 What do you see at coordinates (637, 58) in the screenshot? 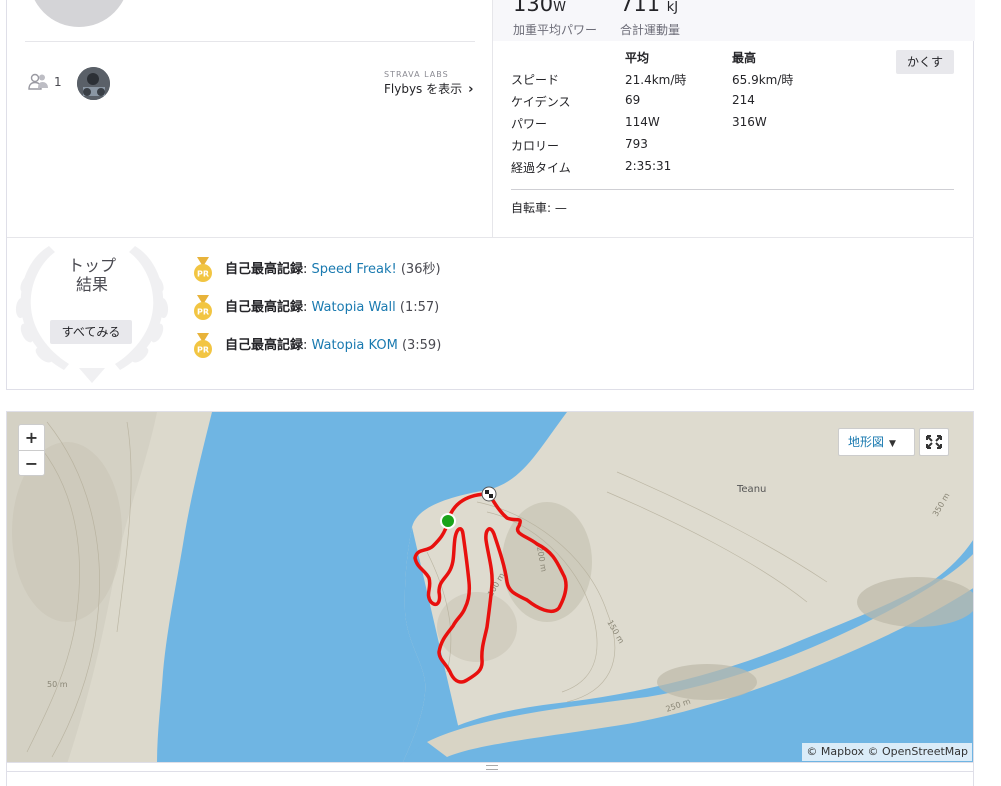
I see `column-header-avg: 平均` at bounding box center [637, 58].